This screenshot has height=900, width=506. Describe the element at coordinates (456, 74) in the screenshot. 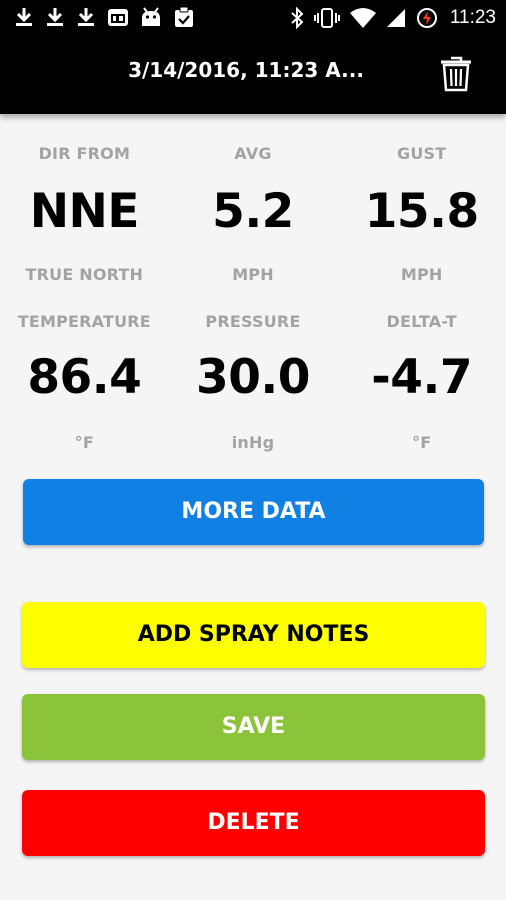

I see `trash-icon` at that location.